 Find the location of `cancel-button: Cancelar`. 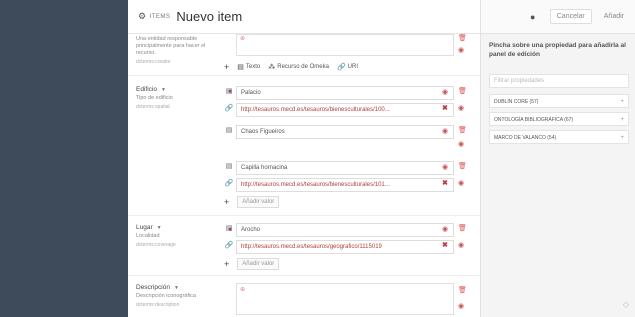

cancel-button: Cancelar is located at coordinates (570, 16).